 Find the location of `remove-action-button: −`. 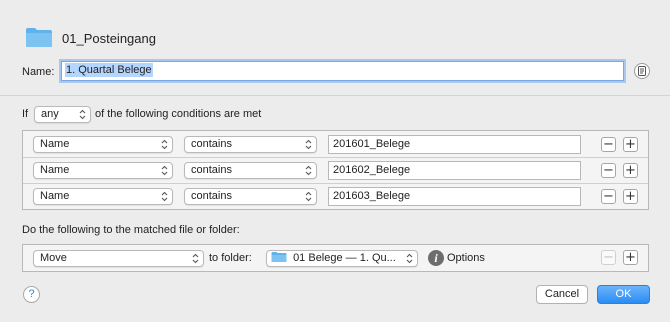

remove-action-button: − is located at coordinates (608, 257).